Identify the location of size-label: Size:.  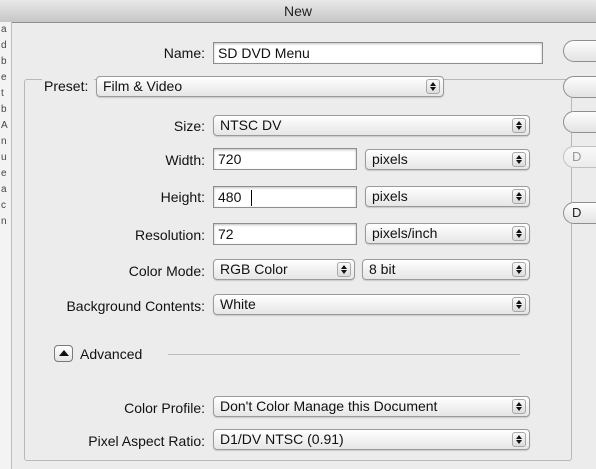
(189, 126).